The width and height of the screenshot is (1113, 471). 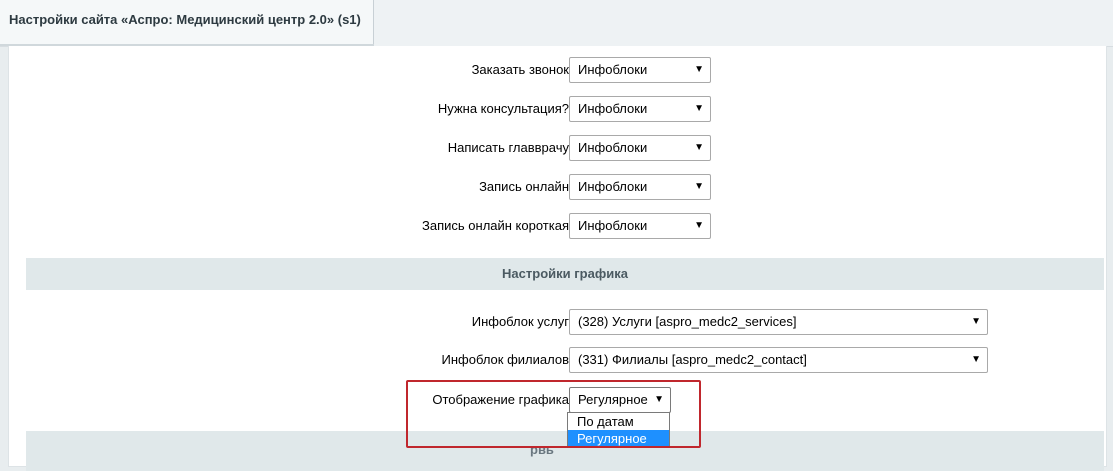 I want to click on option-by-dates: По датам, so click(x=618, y=421).